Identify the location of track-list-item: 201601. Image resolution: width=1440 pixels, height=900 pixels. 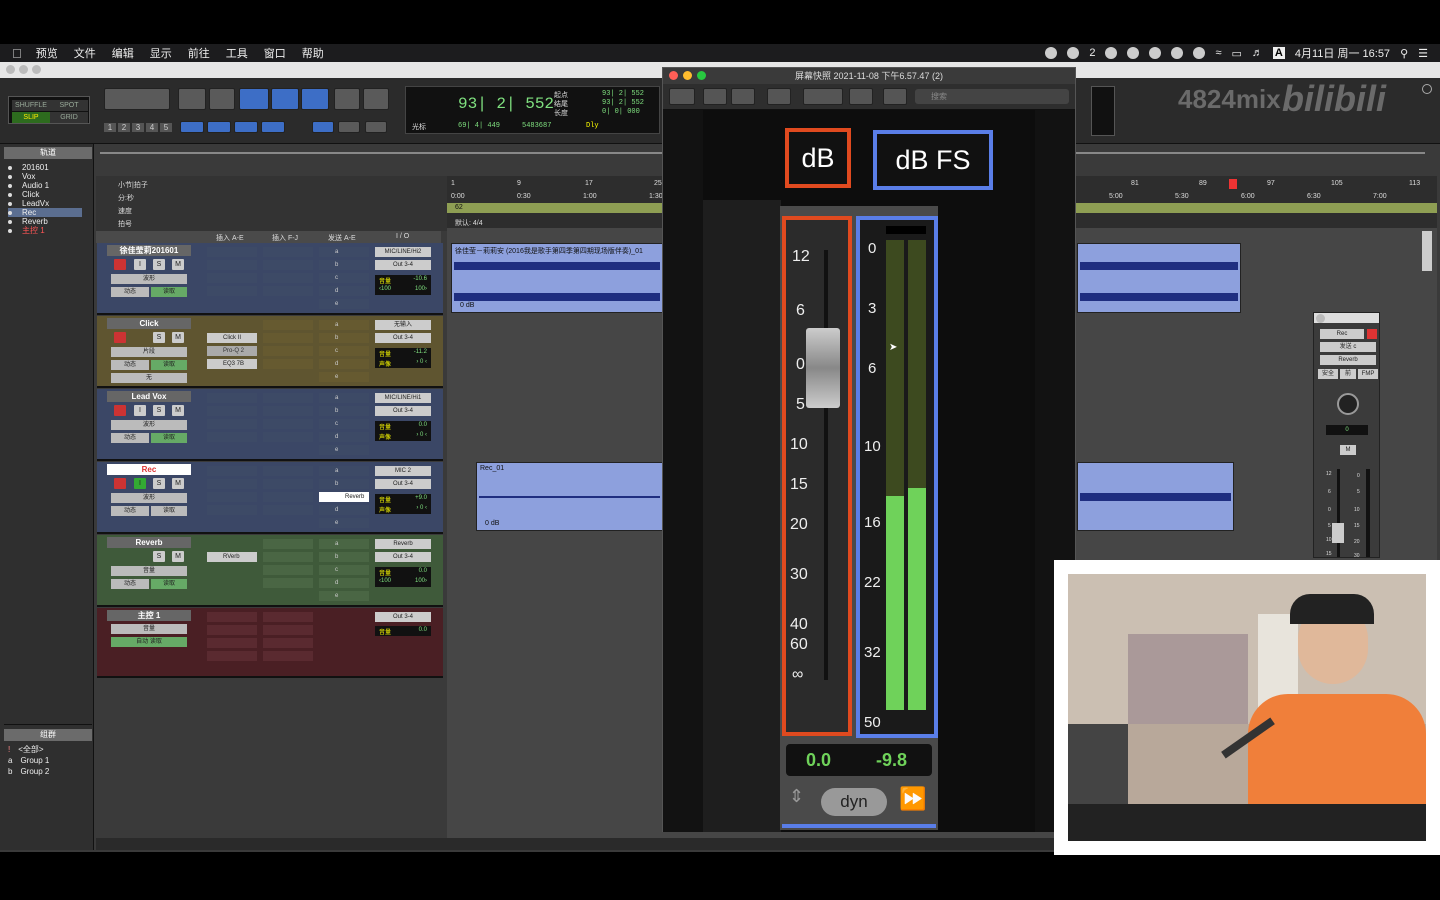
(28, 167).